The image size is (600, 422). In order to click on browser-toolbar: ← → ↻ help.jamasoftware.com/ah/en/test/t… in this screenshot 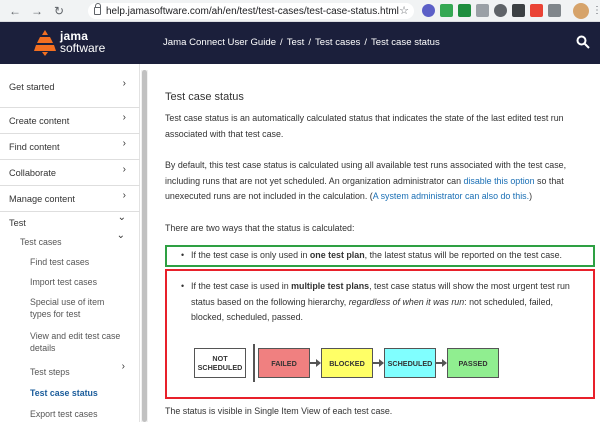, I will do `click(300, 11)`.